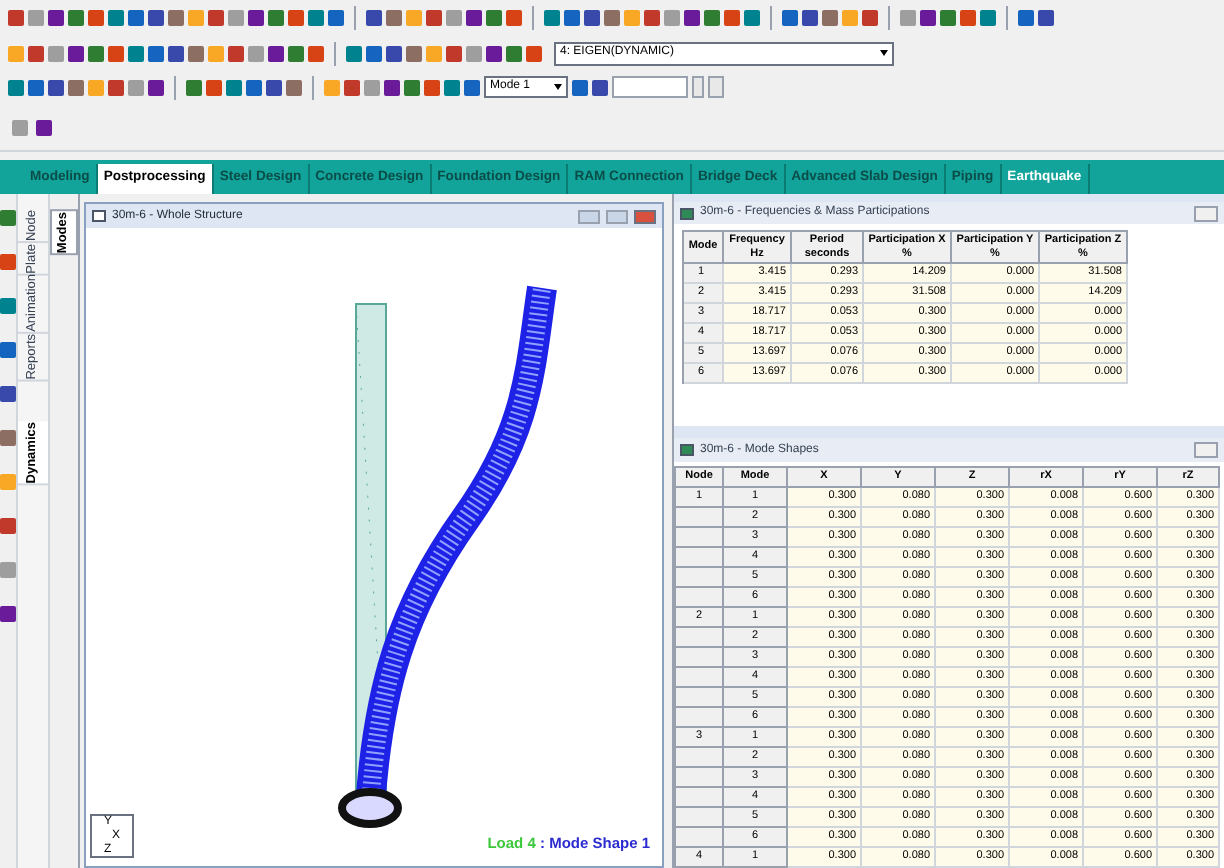 This screenshot has width=1224, height=868. Describe the element at coordinates (698, 87) in the screenshot. I see `spinner-control` at that location.